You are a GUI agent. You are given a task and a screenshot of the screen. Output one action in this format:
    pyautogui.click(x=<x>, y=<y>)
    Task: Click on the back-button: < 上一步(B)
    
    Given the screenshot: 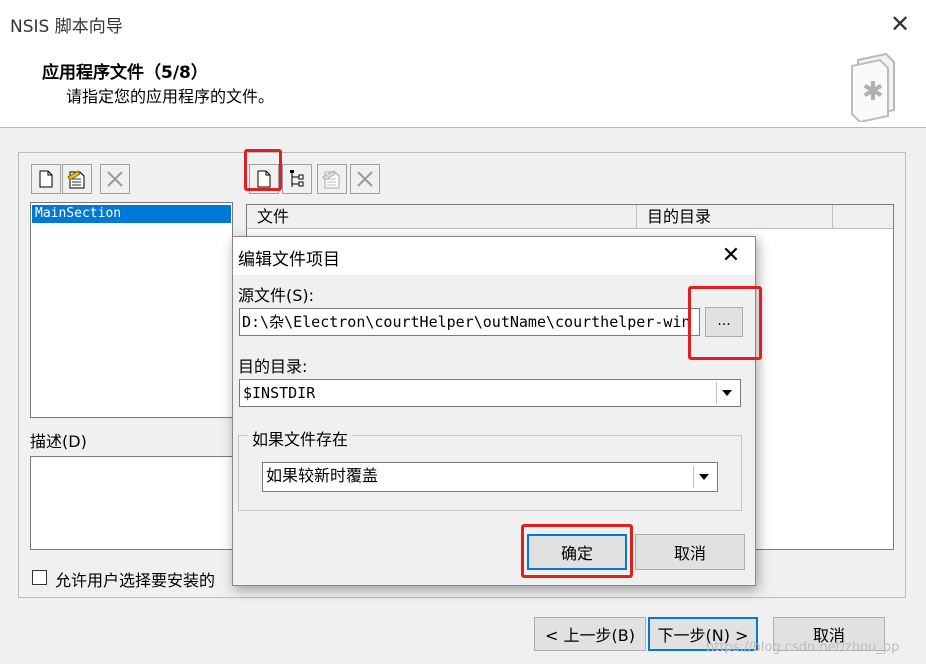 What is the action you would take?
    pyautogui.click(x=590, y=634)
    